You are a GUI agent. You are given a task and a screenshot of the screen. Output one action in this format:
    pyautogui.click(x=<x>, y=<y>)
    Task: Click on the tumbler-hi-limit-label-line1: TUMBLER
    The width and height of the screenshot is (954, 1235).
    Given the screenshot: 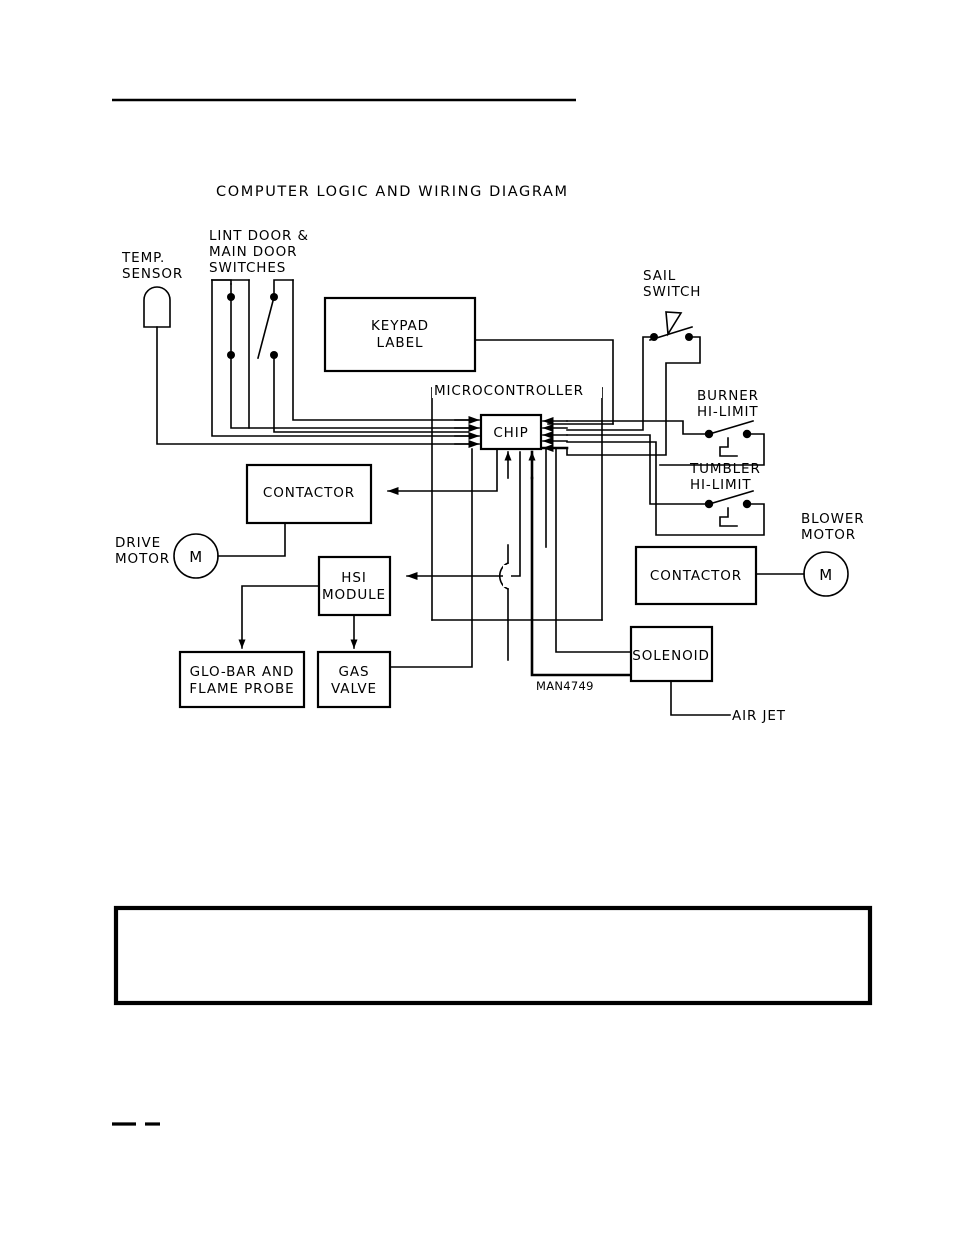 What is the action you would take?
    pyautogui.click(x=725, y=469)
    